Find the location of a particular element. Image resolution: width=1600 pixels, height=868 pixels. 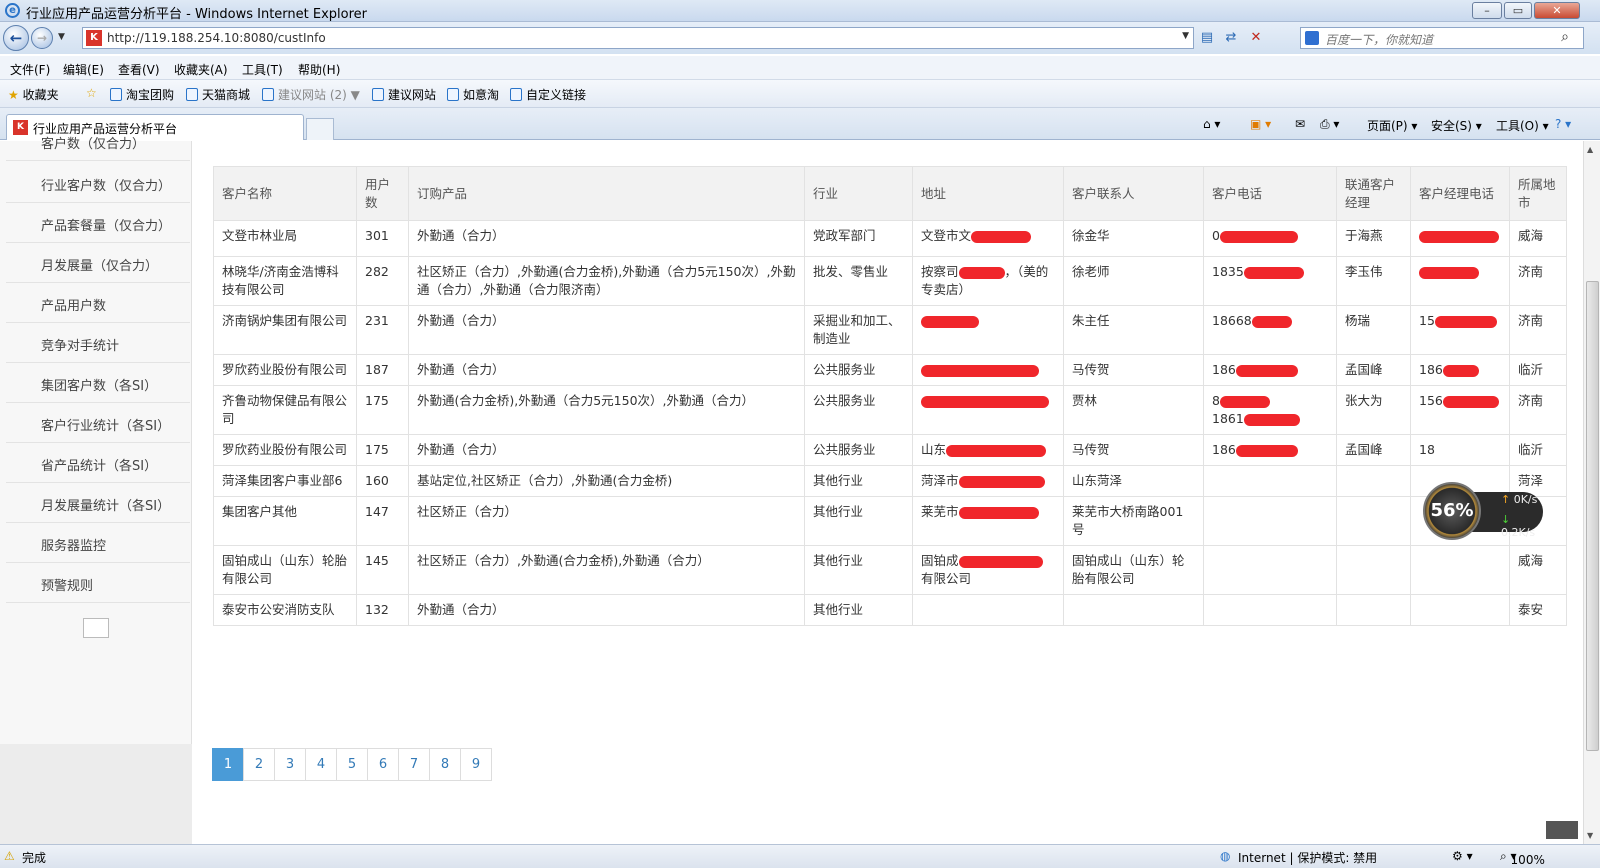

new-tab-button is located at coordinates (320, 129).